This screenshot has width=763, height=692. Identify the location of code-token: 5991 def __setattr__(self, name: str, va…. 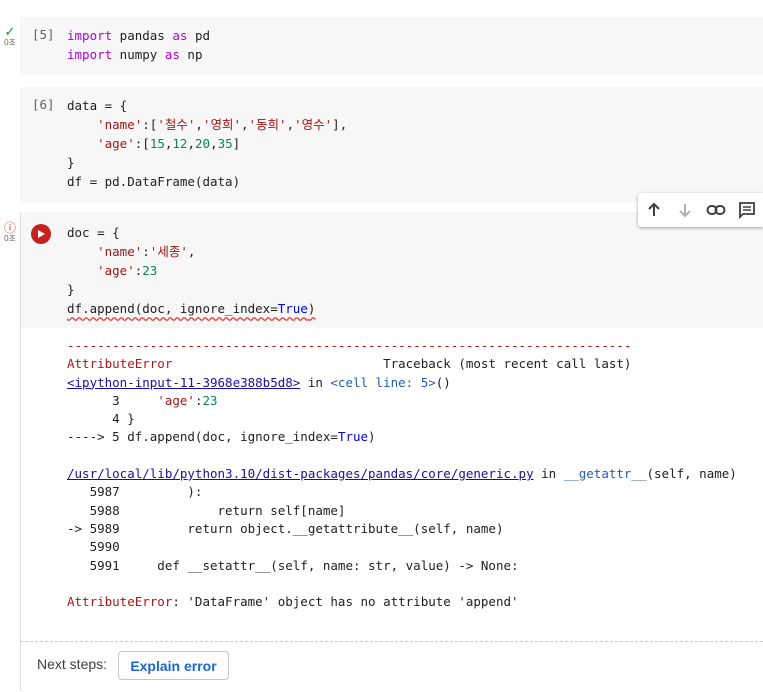
(293, 565).